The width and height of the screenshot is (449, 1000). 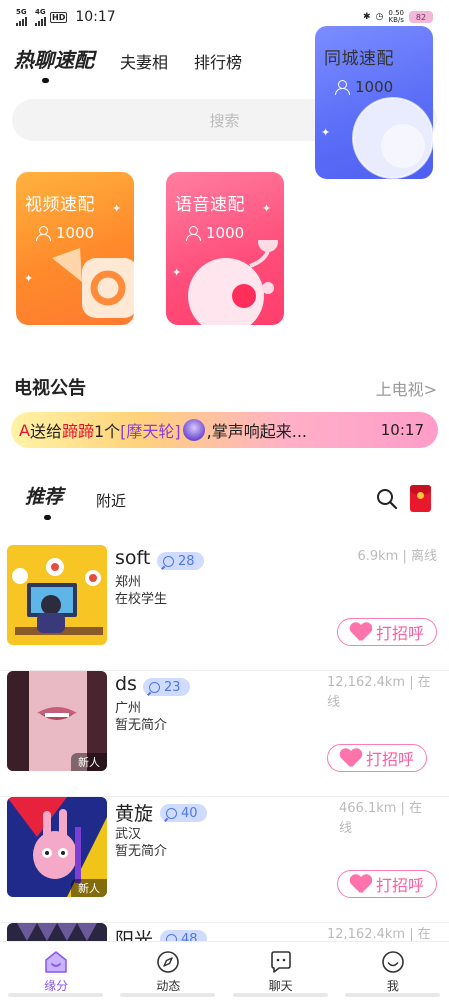 What do you see at coordinates (168, 986) in the screenshot?
I see `nav-label: 动态` at bounding box center [168, 986].